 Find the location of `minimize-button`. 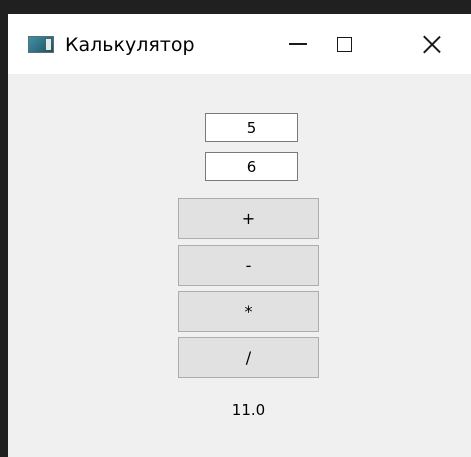

minimize-button is located at coordinates (298, 44).